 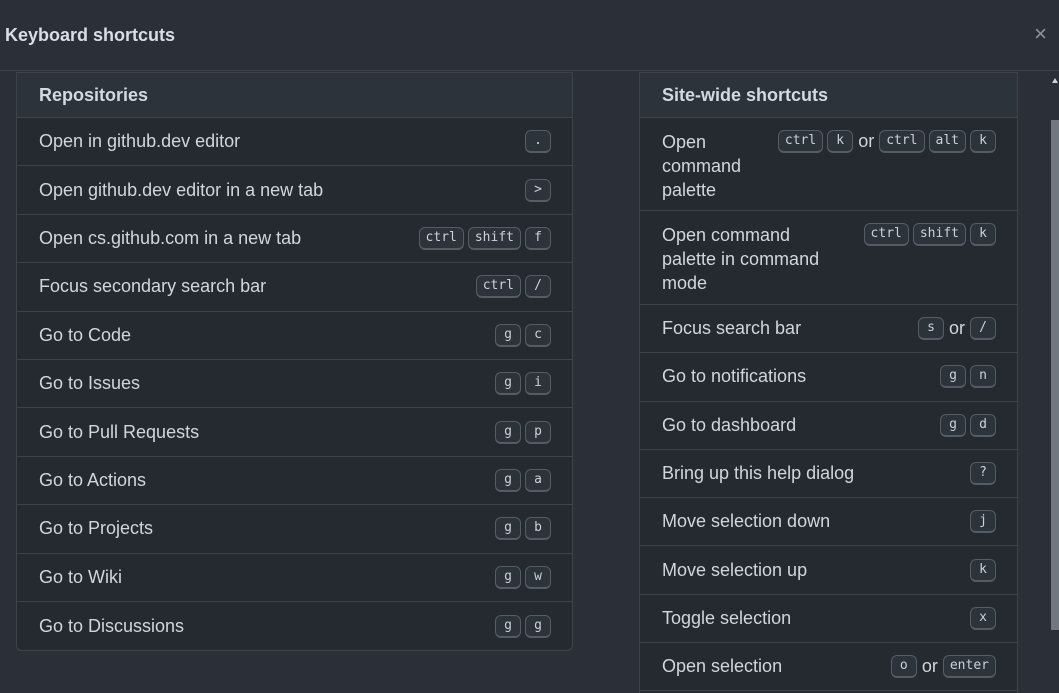 I want to click on scroll-up-icon, so click(x=1055, y=80).